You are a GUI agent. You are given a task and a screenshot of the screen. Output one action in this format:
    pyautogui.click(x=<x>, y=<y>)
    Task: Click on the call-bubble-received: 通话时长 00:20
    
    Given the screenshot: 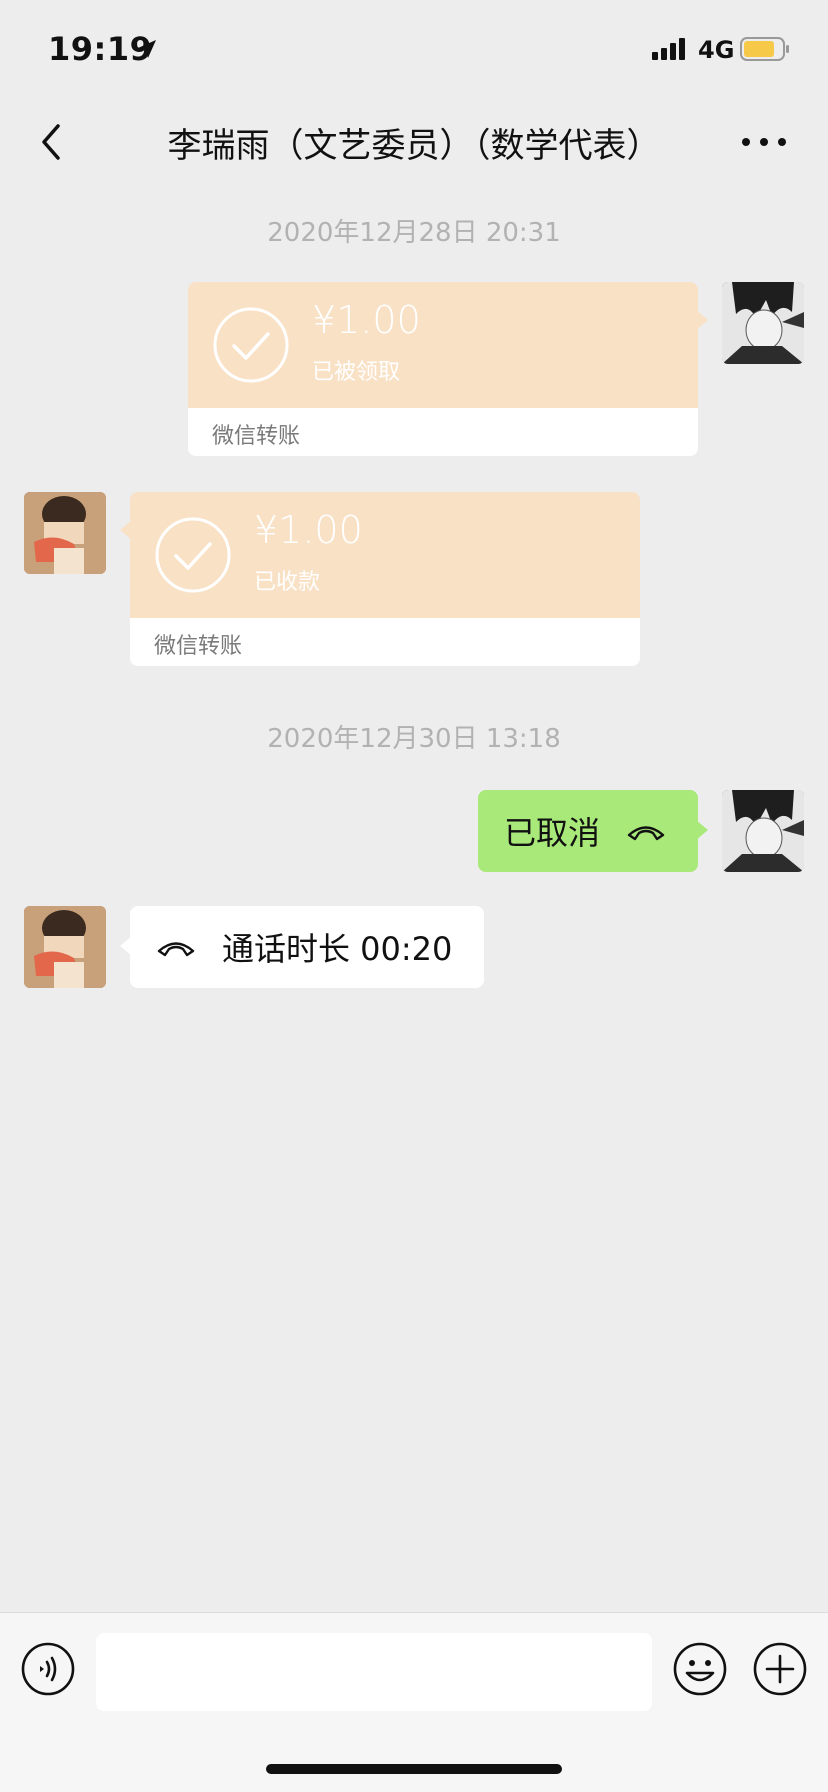 What is the action you would take?
    pyautogui.click(x=302, y=947)
    